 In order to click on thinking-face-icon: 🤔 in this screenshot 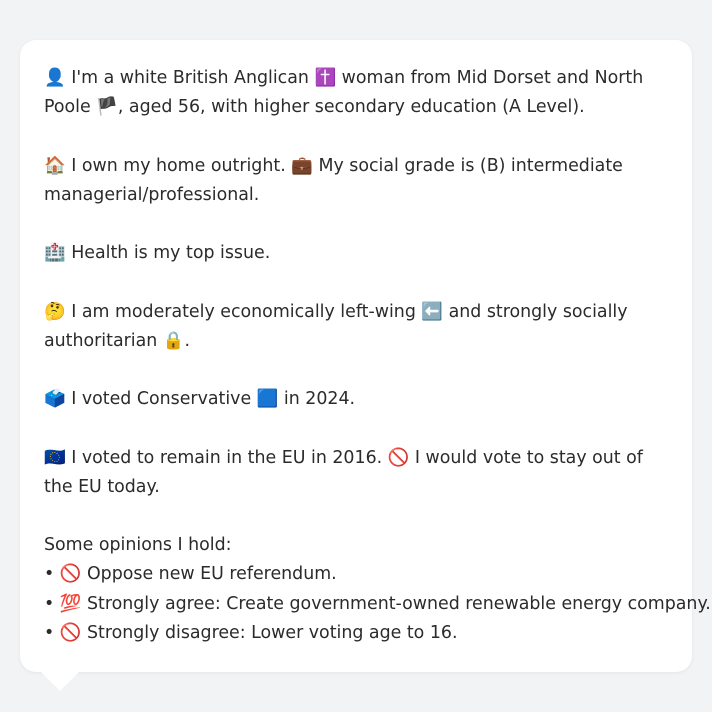, I will do `click(55, 311)`.